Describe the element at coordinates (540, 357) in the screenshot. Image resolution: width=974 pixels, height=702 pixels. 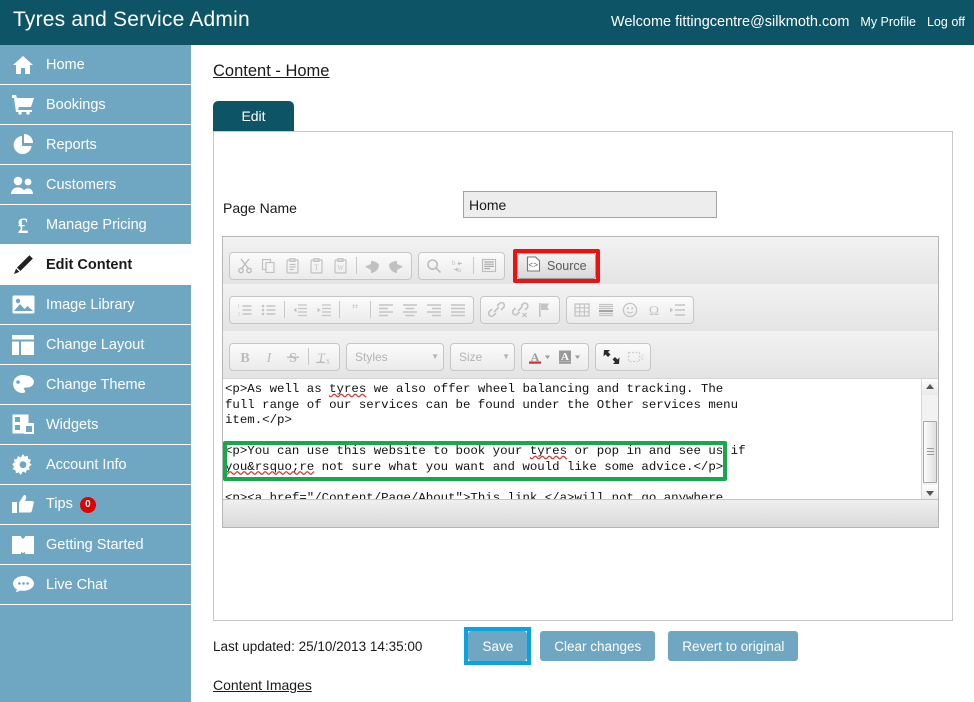
I see `text-color-button: A` at that location.